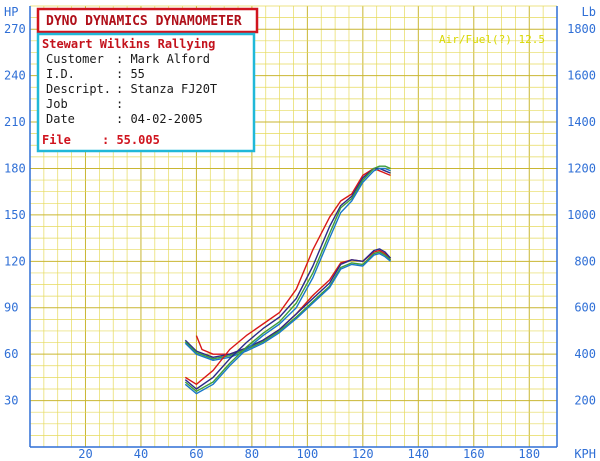 This screenshot has height=461, width=600. Describe the element at coordinates (11, 12) in the screenshot. I see `y-left-unit: HP` at that location.